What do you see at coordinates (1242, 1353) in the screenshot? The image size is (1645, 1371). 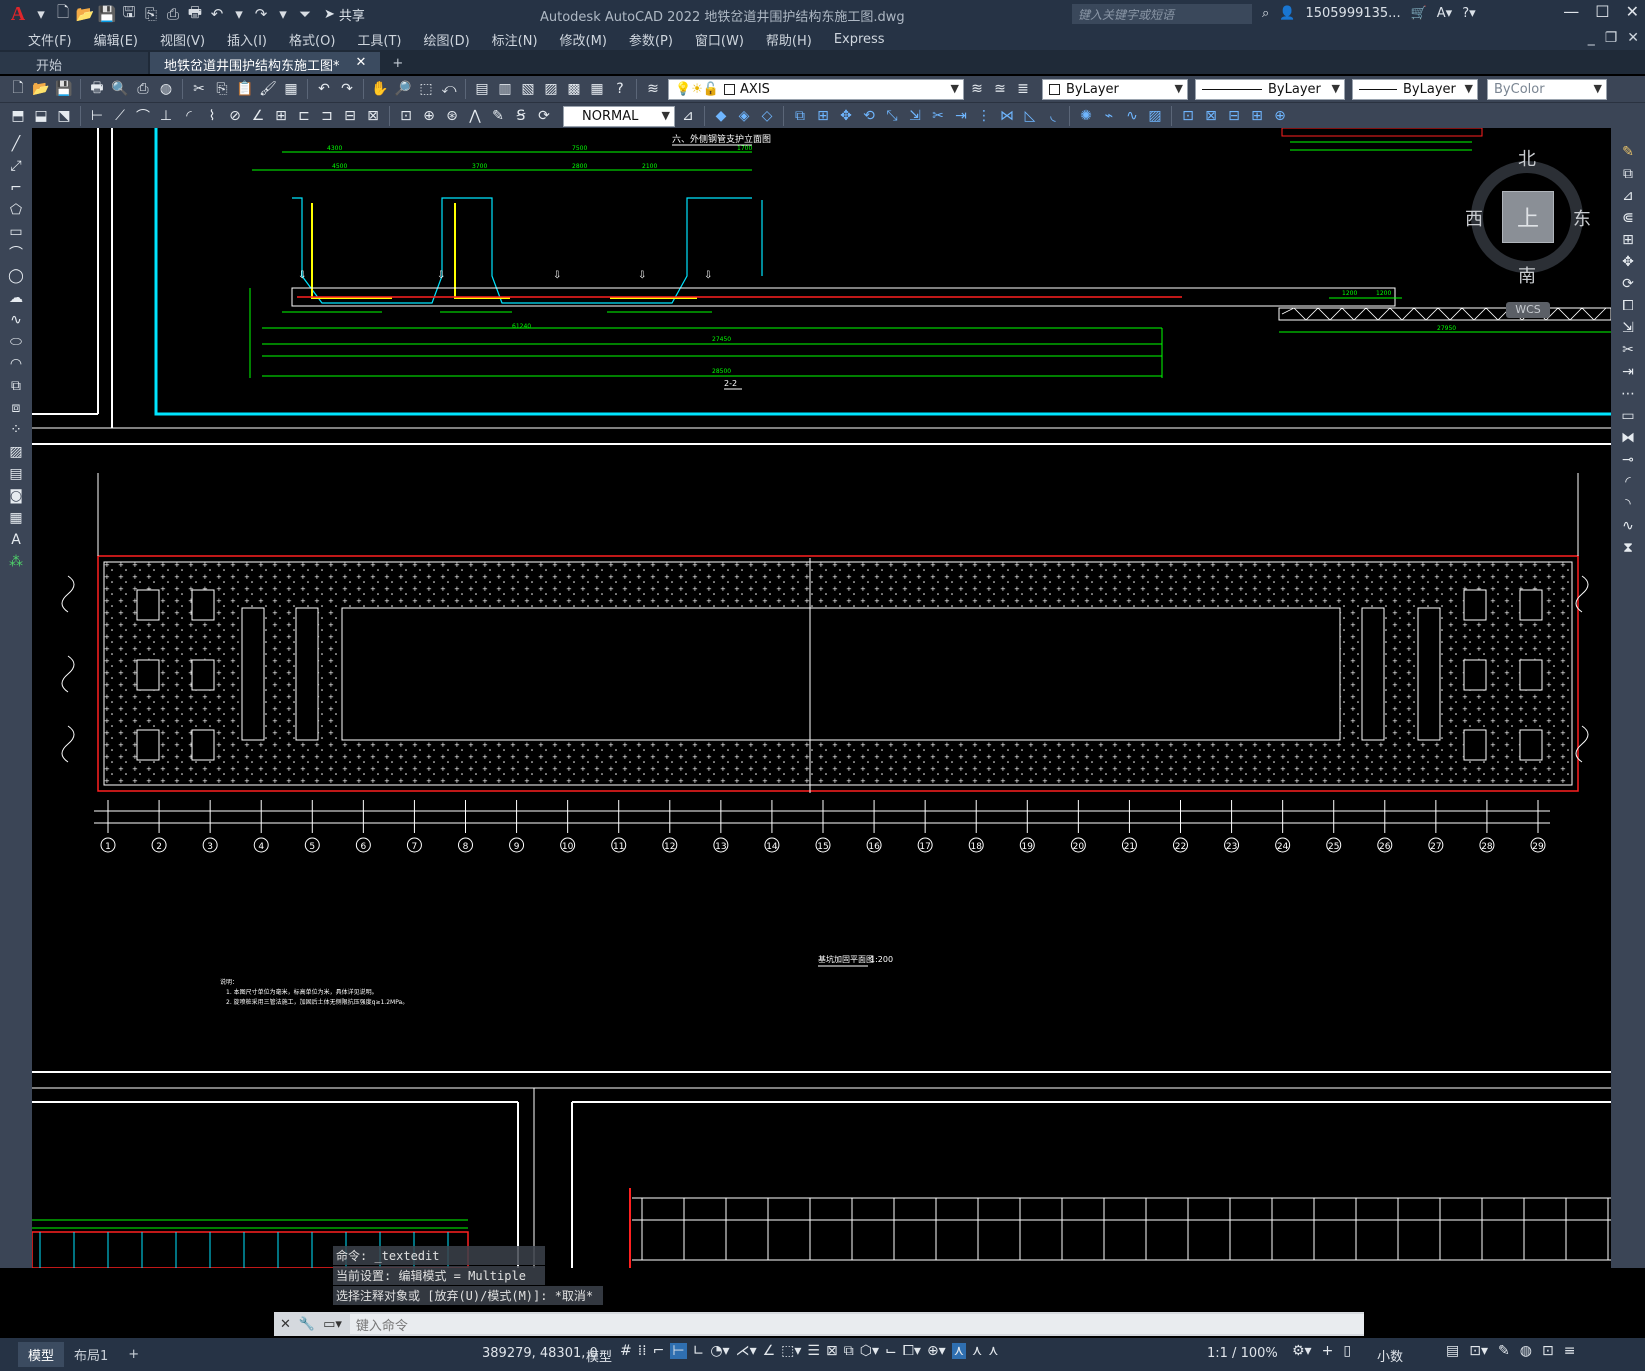 I see `annotation-scale-readout: 1:1 / 100%` at bounding box center [1242, 1353].